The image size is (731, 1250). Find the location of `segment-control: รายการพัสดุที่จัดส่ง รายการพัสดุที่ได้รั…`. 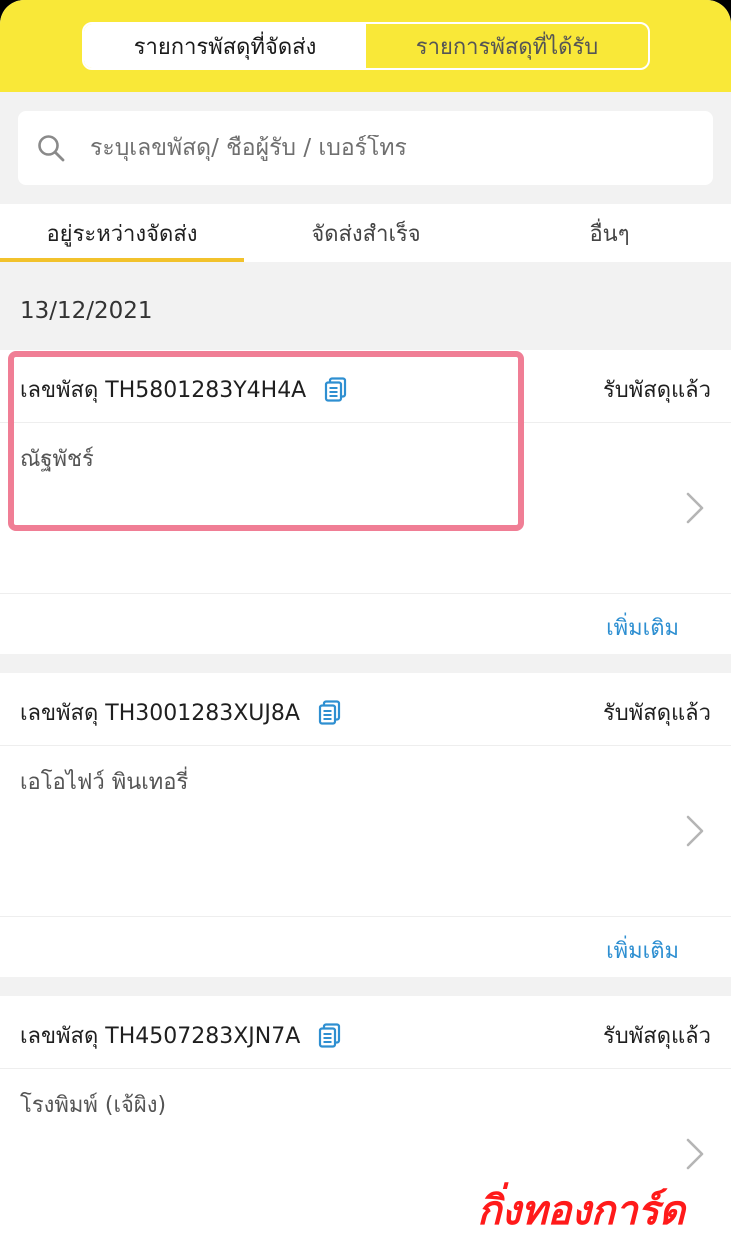

segment-control: รายการพัสดุที่จัดส่ง รายการพัสดุที่ได้รั… is located at coordinates (366, 46).